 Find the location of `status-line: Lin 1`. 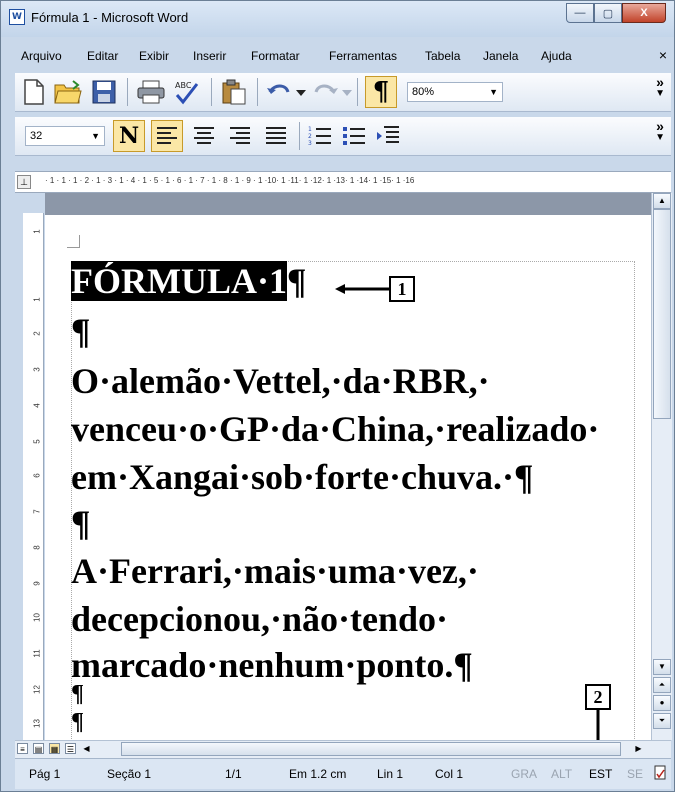

status-line: Lin 1 is located at coordinates (390, 774).